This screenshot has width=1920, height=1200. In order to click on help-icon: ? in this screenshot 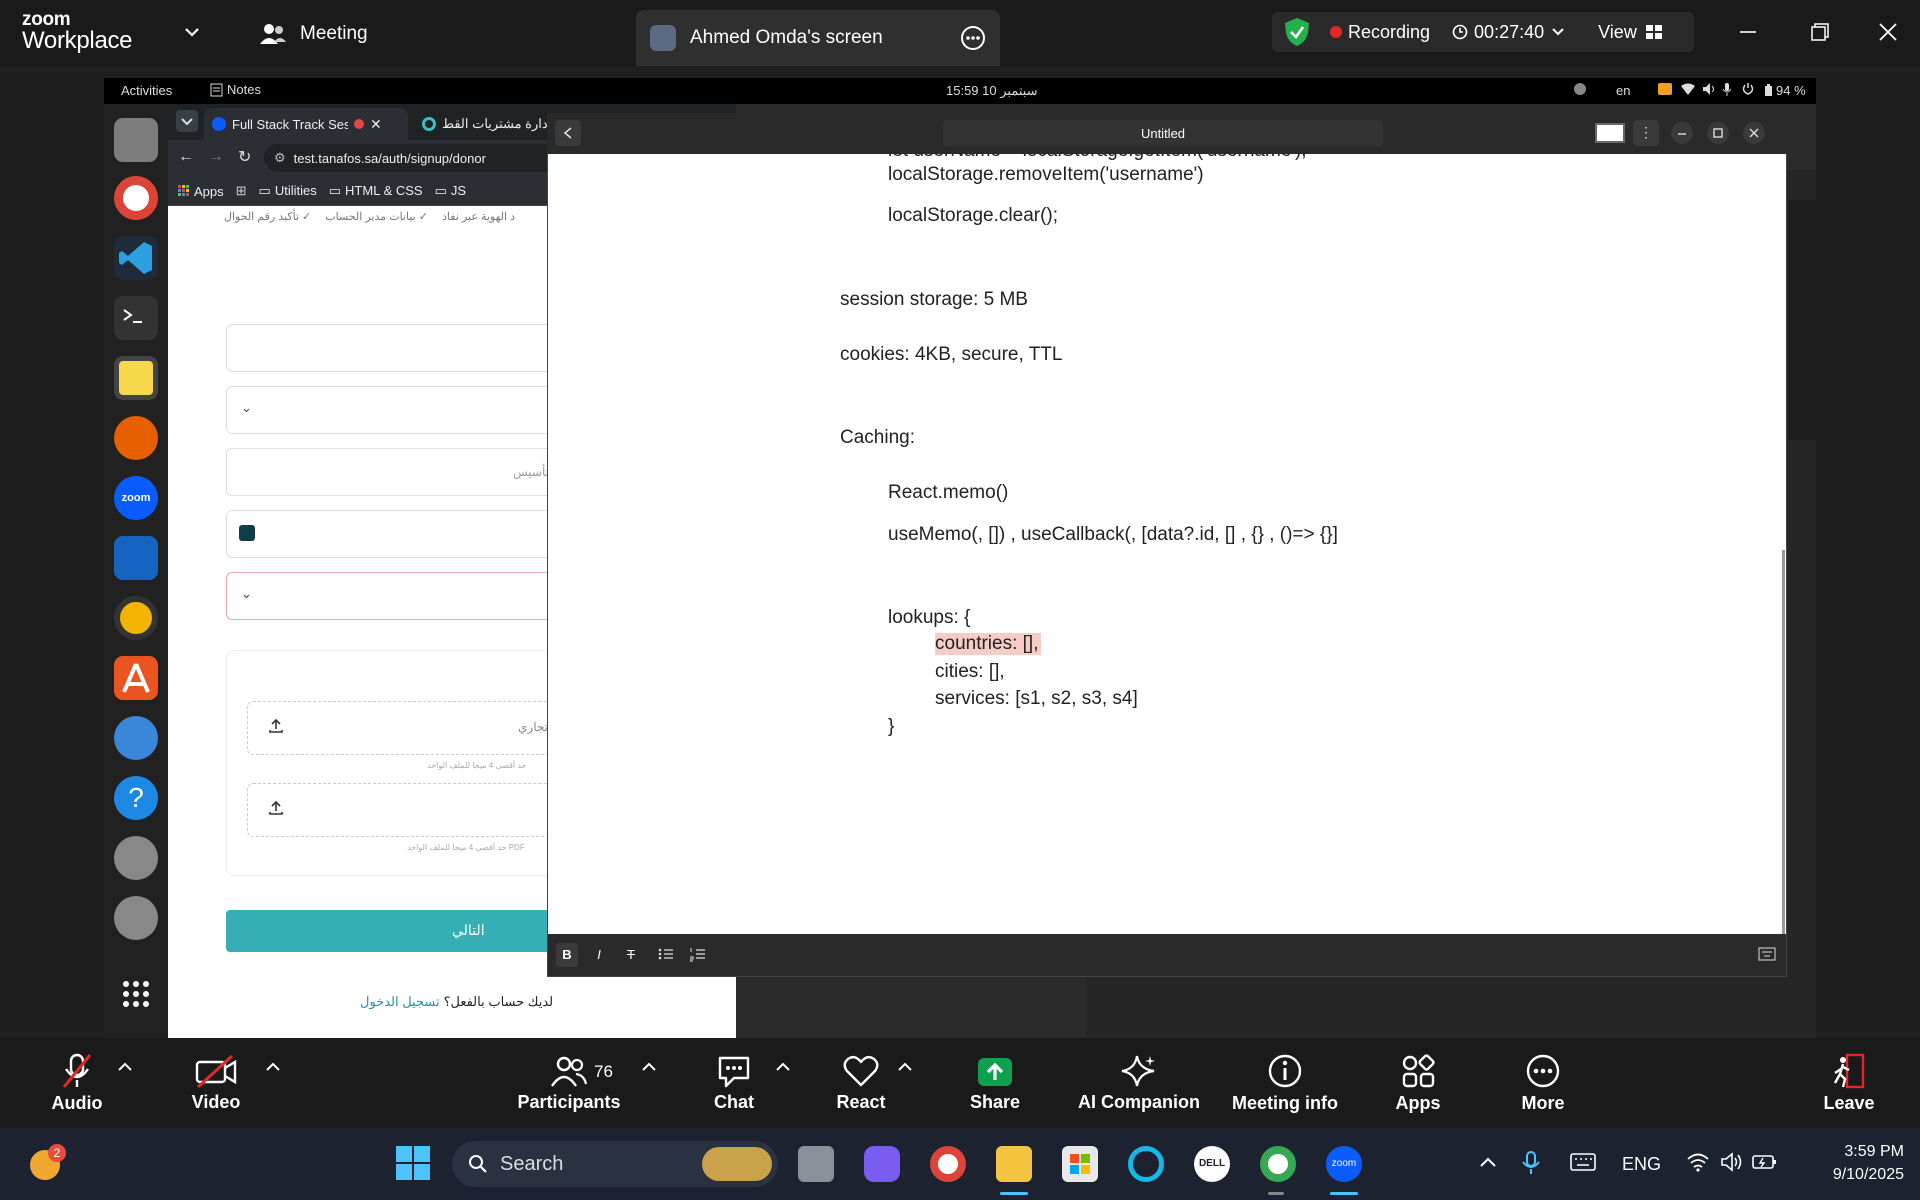, I will do `click(136, 798)`.